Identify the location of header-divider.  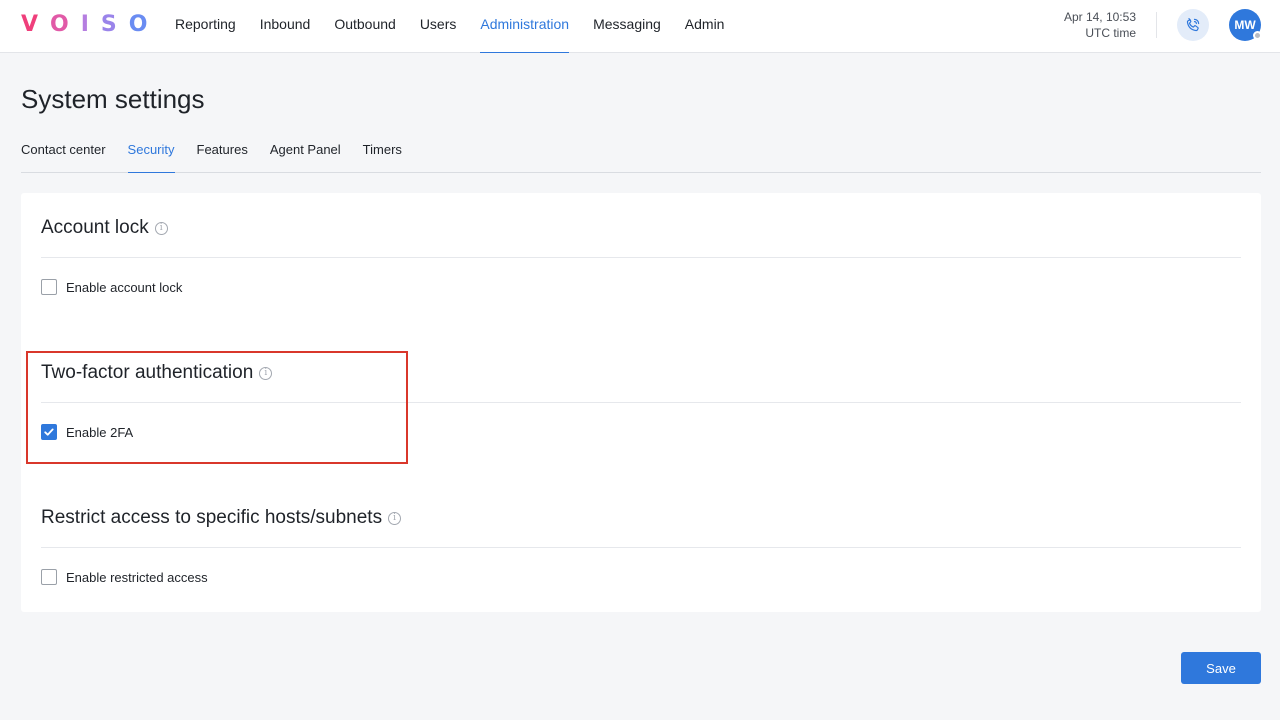
(1156, 25).